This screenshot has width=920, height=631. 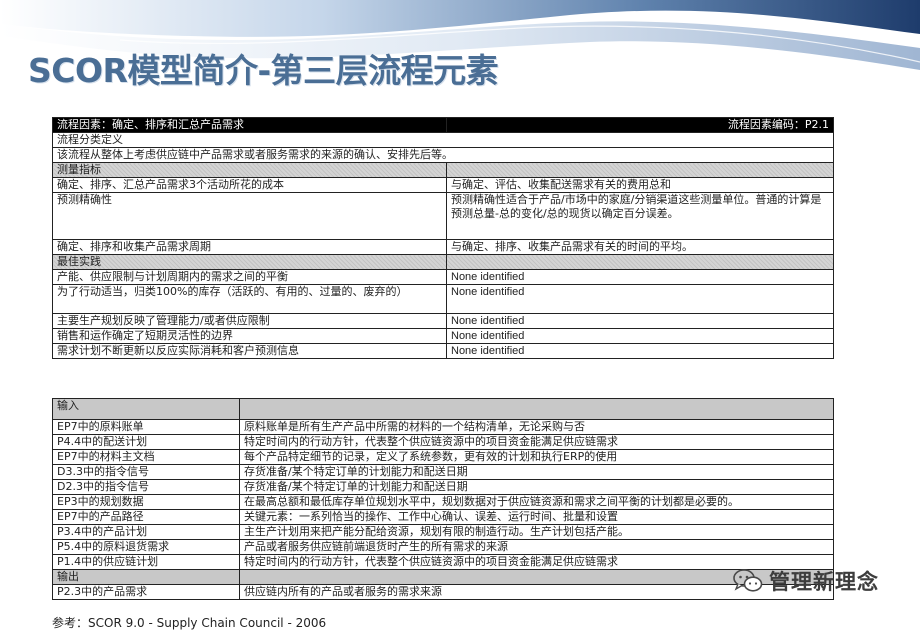 I want to click on practice-row: 需求计划不断更新以反应实际消耗和客户预测信息 None identified, so click(x=443, y=351).